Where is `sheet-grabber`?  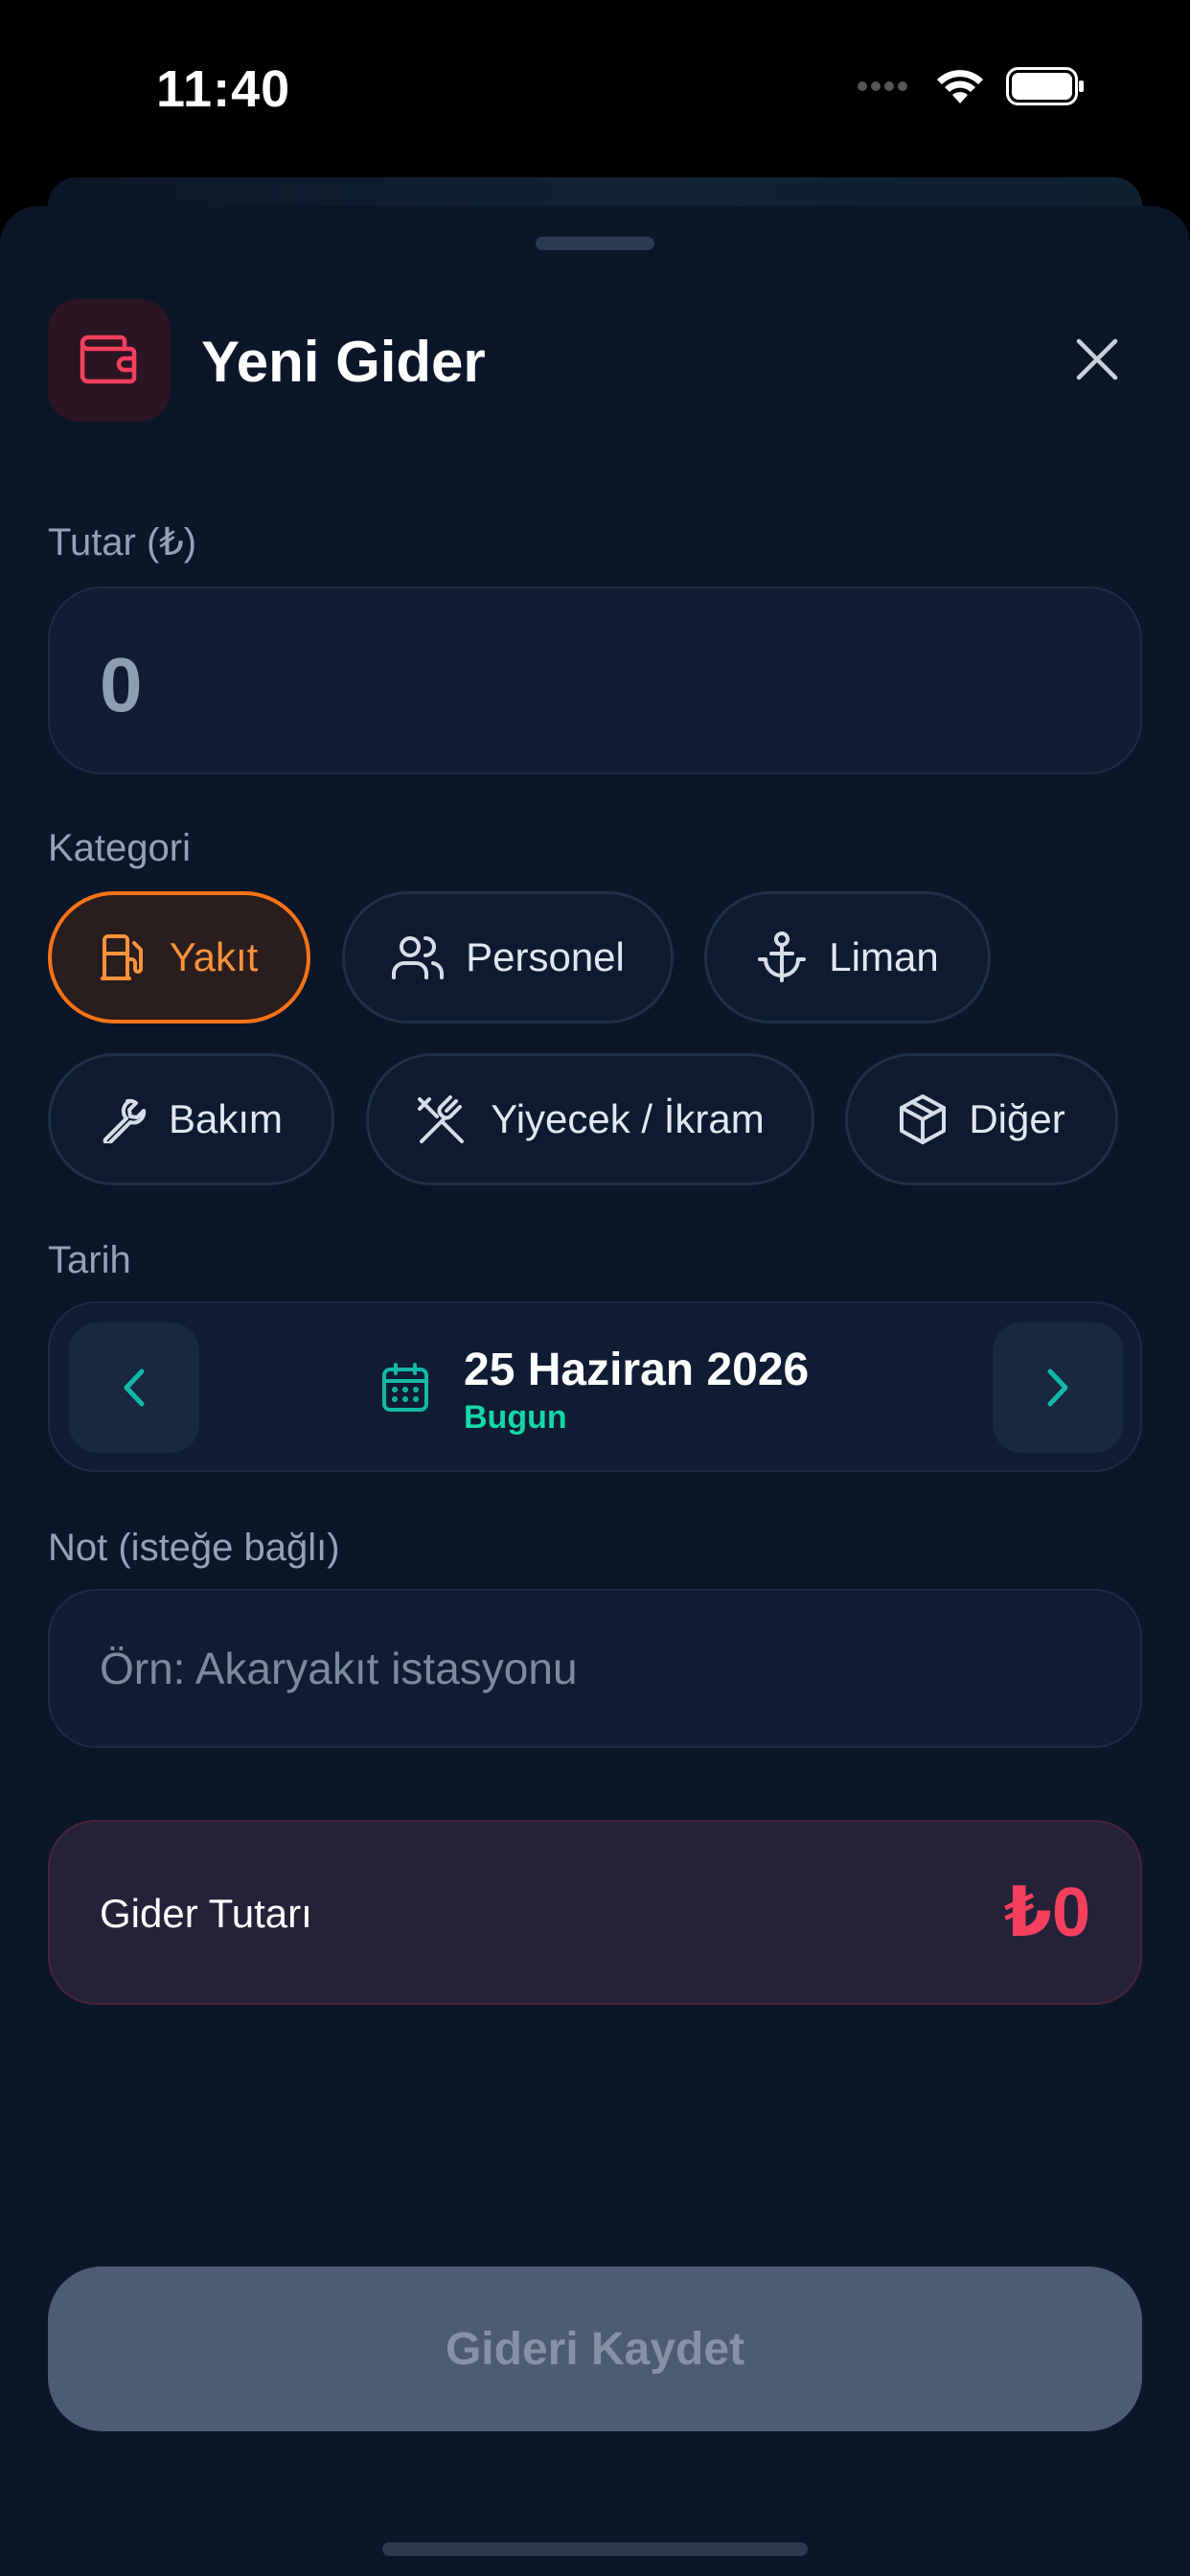 sheet-grabber is located at coordinates (595, 243).